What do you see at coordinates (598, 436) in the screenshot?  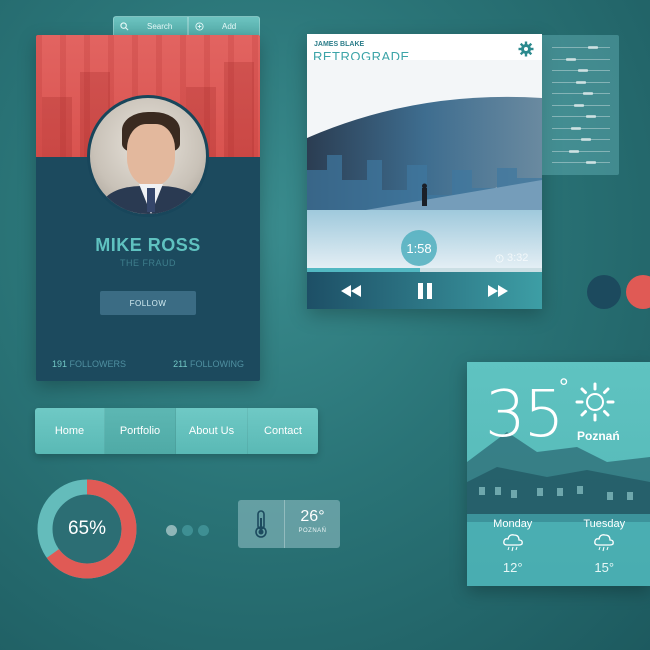 I see `weather-city: Poznań` at bounding box center [598, 436].